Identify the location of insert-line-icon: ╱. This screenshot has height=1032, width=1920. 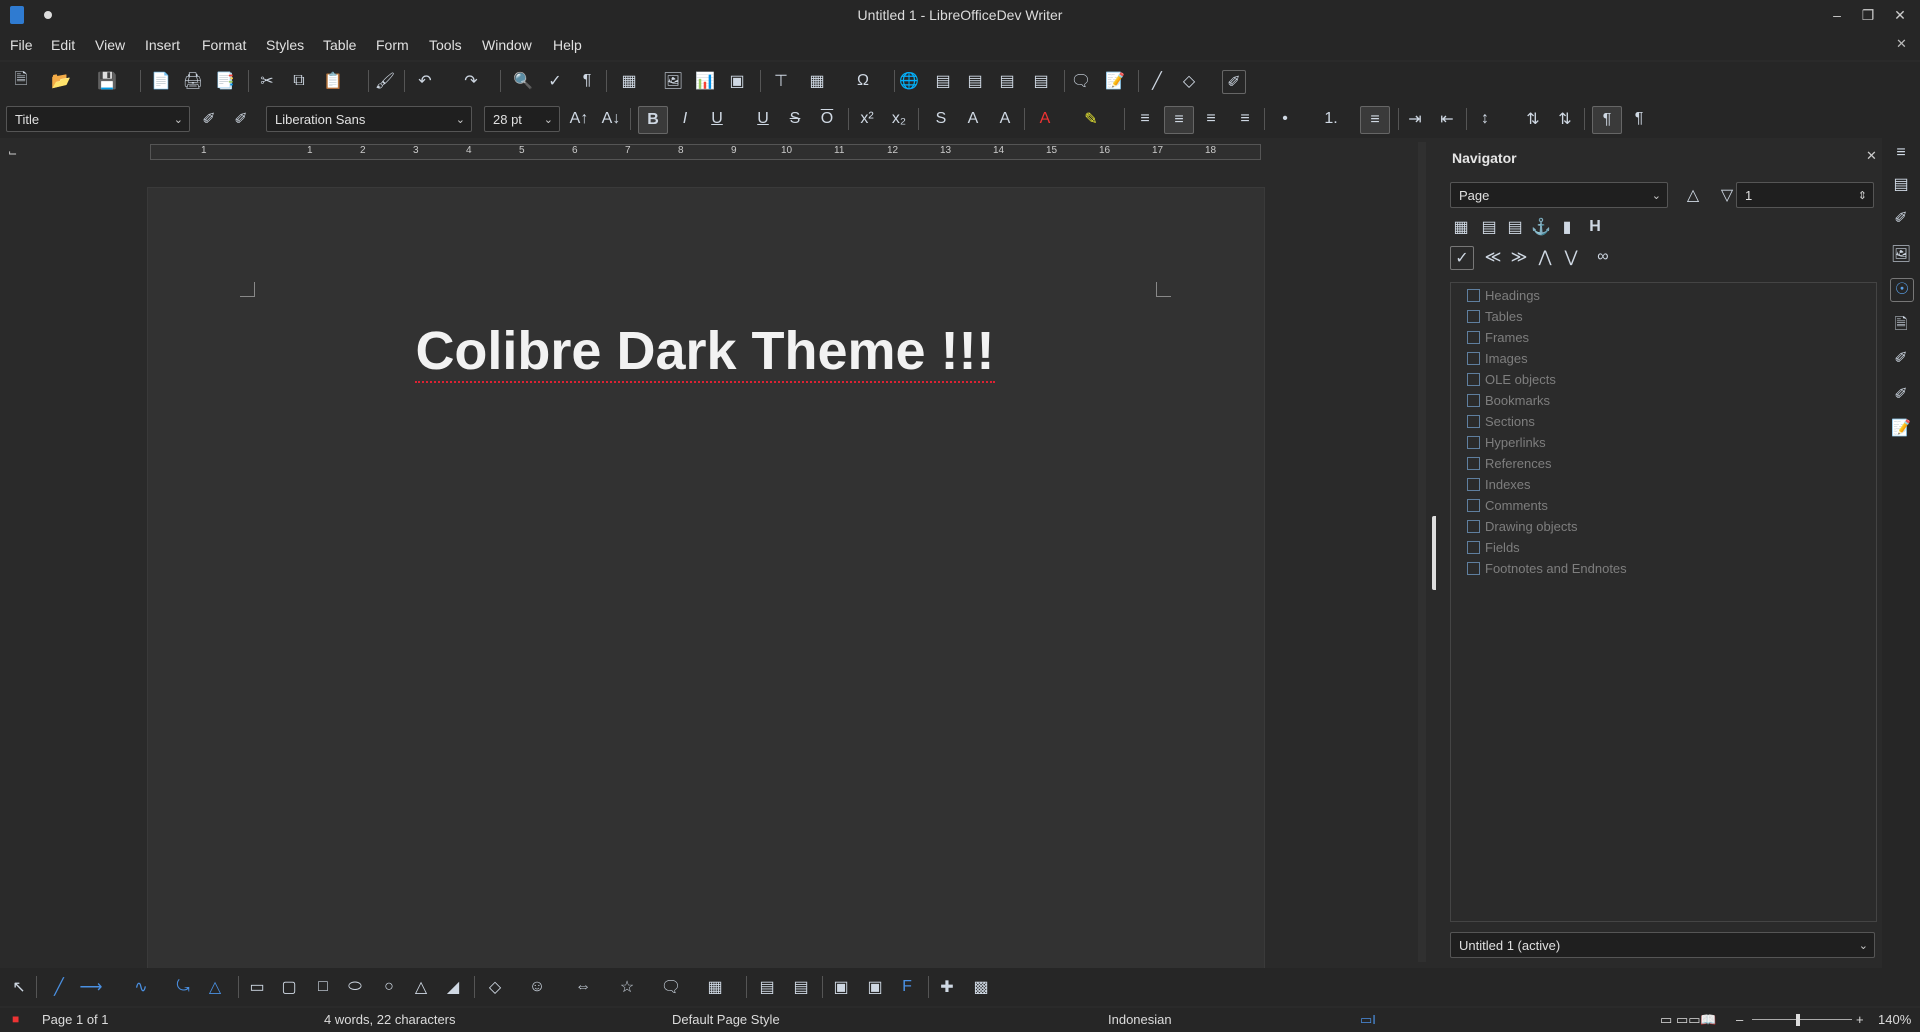
(1157, 81).